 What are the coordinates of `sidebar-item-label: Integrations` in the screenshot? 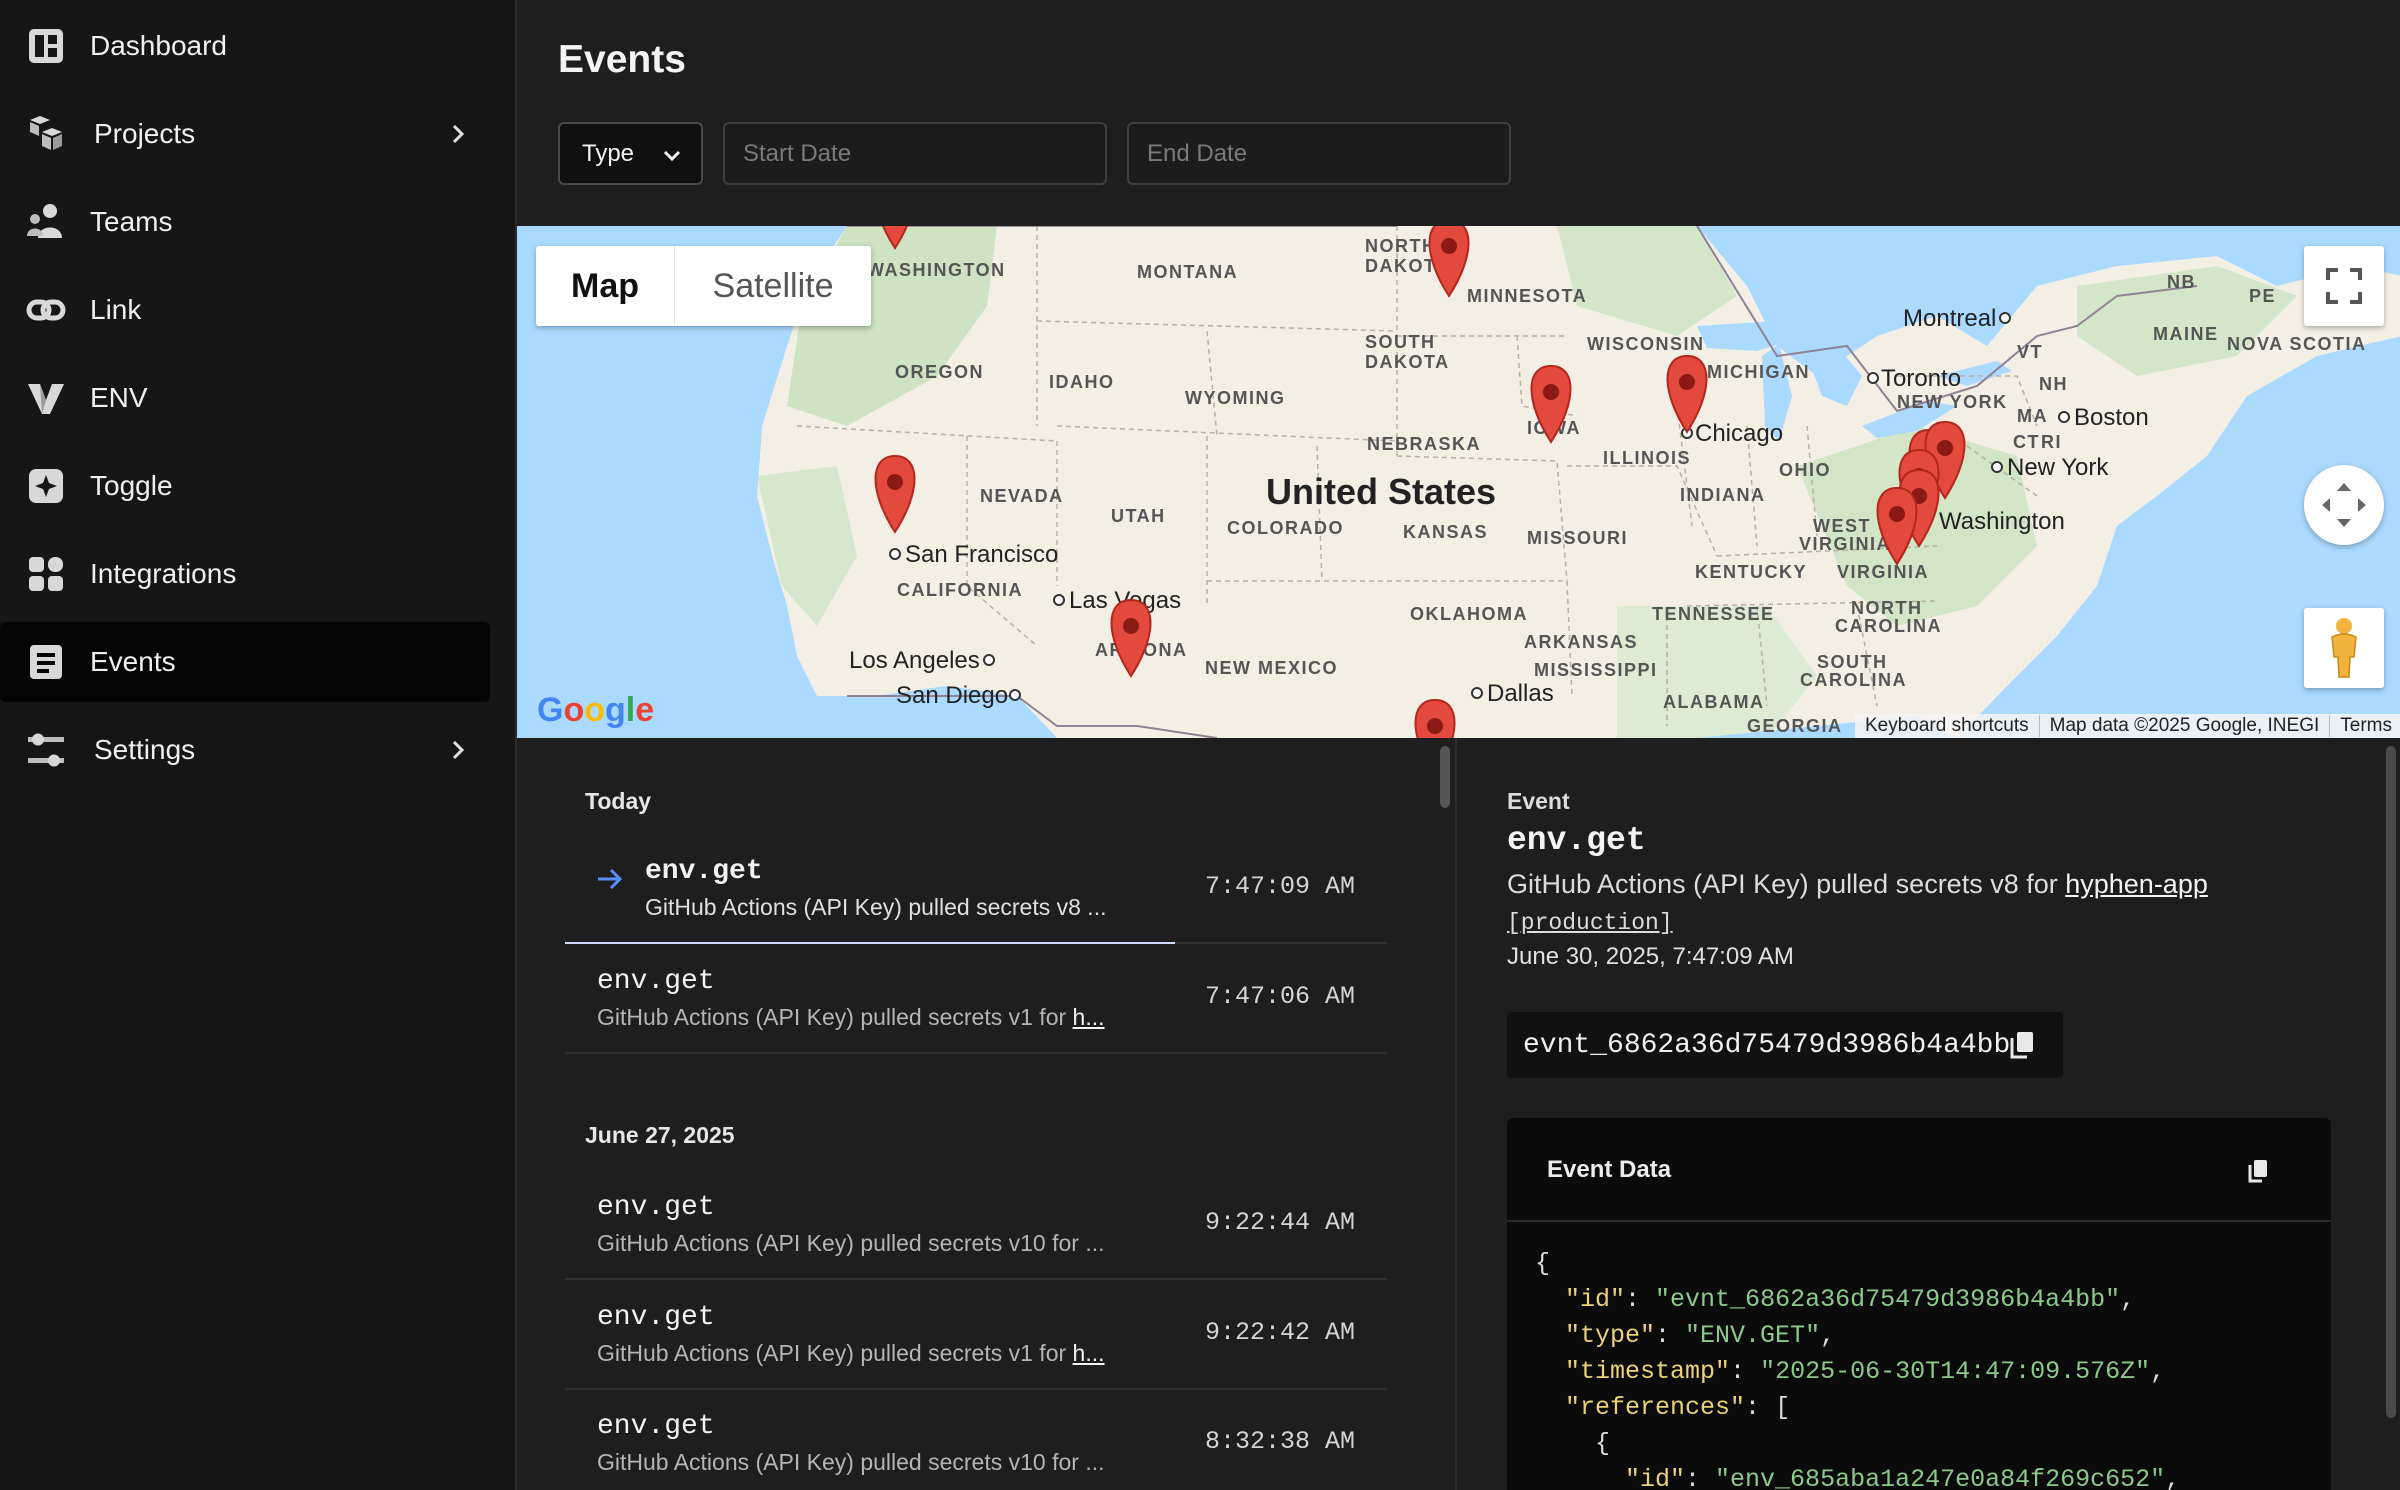 It's located at (163, 573).